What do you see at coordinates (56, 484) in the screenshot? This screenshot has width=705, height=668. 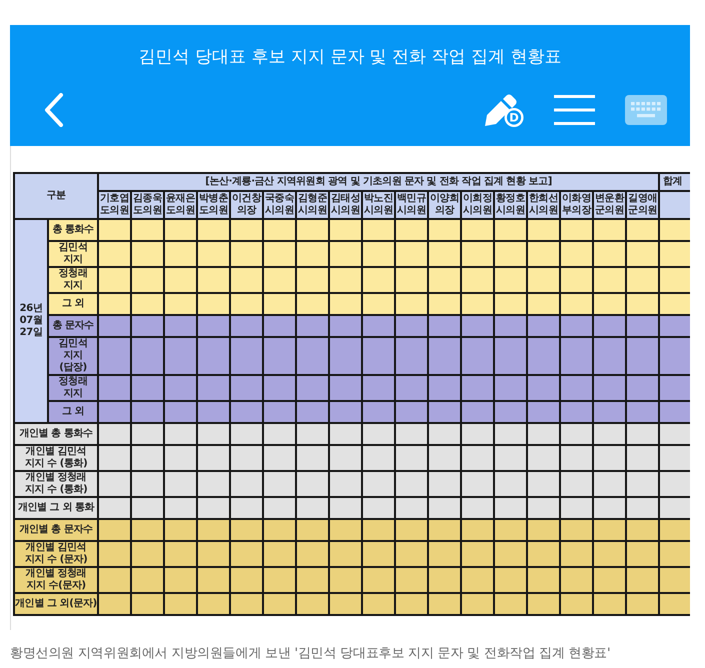 I see `row-header: 개인별 정청래 지지 수 (통화)` at bounding box center [56, 484].